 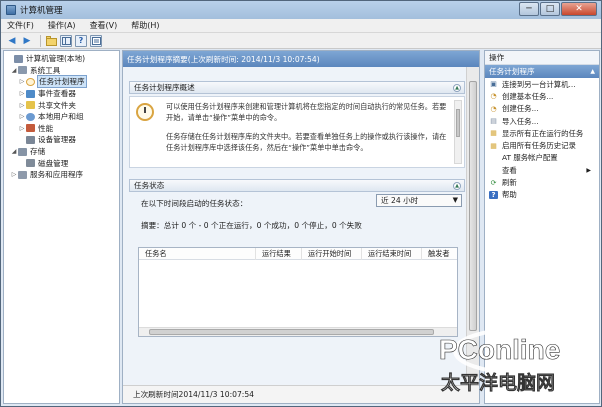 I want to click on tree-item-label: 共享文件夹, so click(x=57, y=105).